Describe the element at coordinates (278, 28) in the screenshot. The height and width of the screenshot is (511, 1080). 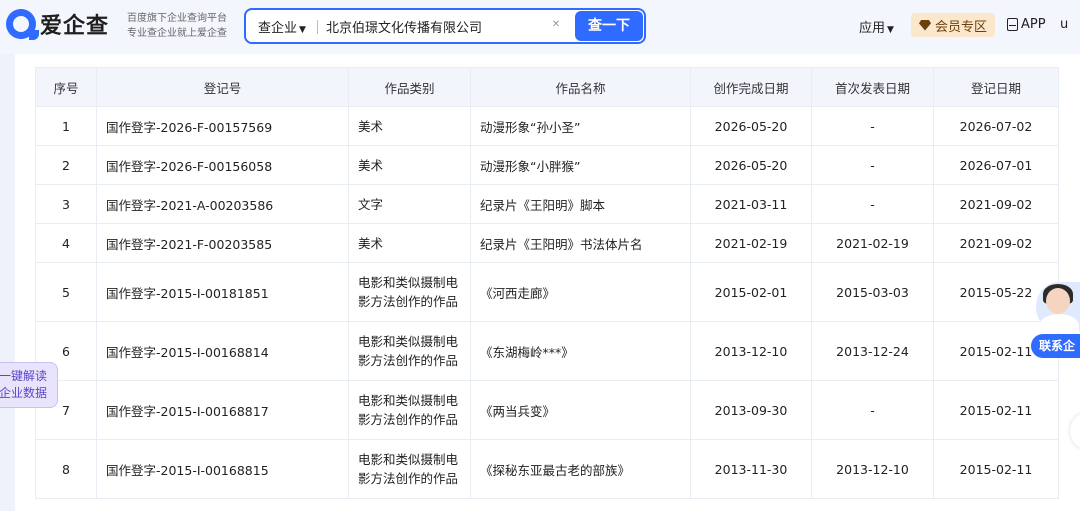
I see `search-type-label: 查企业` at that location.